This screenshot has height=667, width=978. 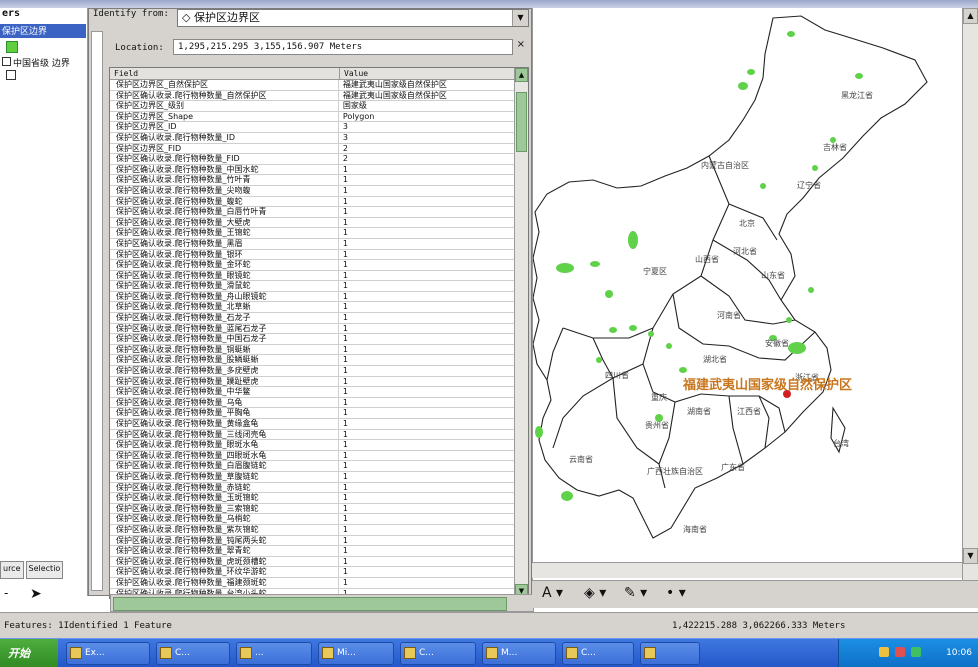 I want to click on marker-color-icon: • ▾, so click(x=676, y=593).